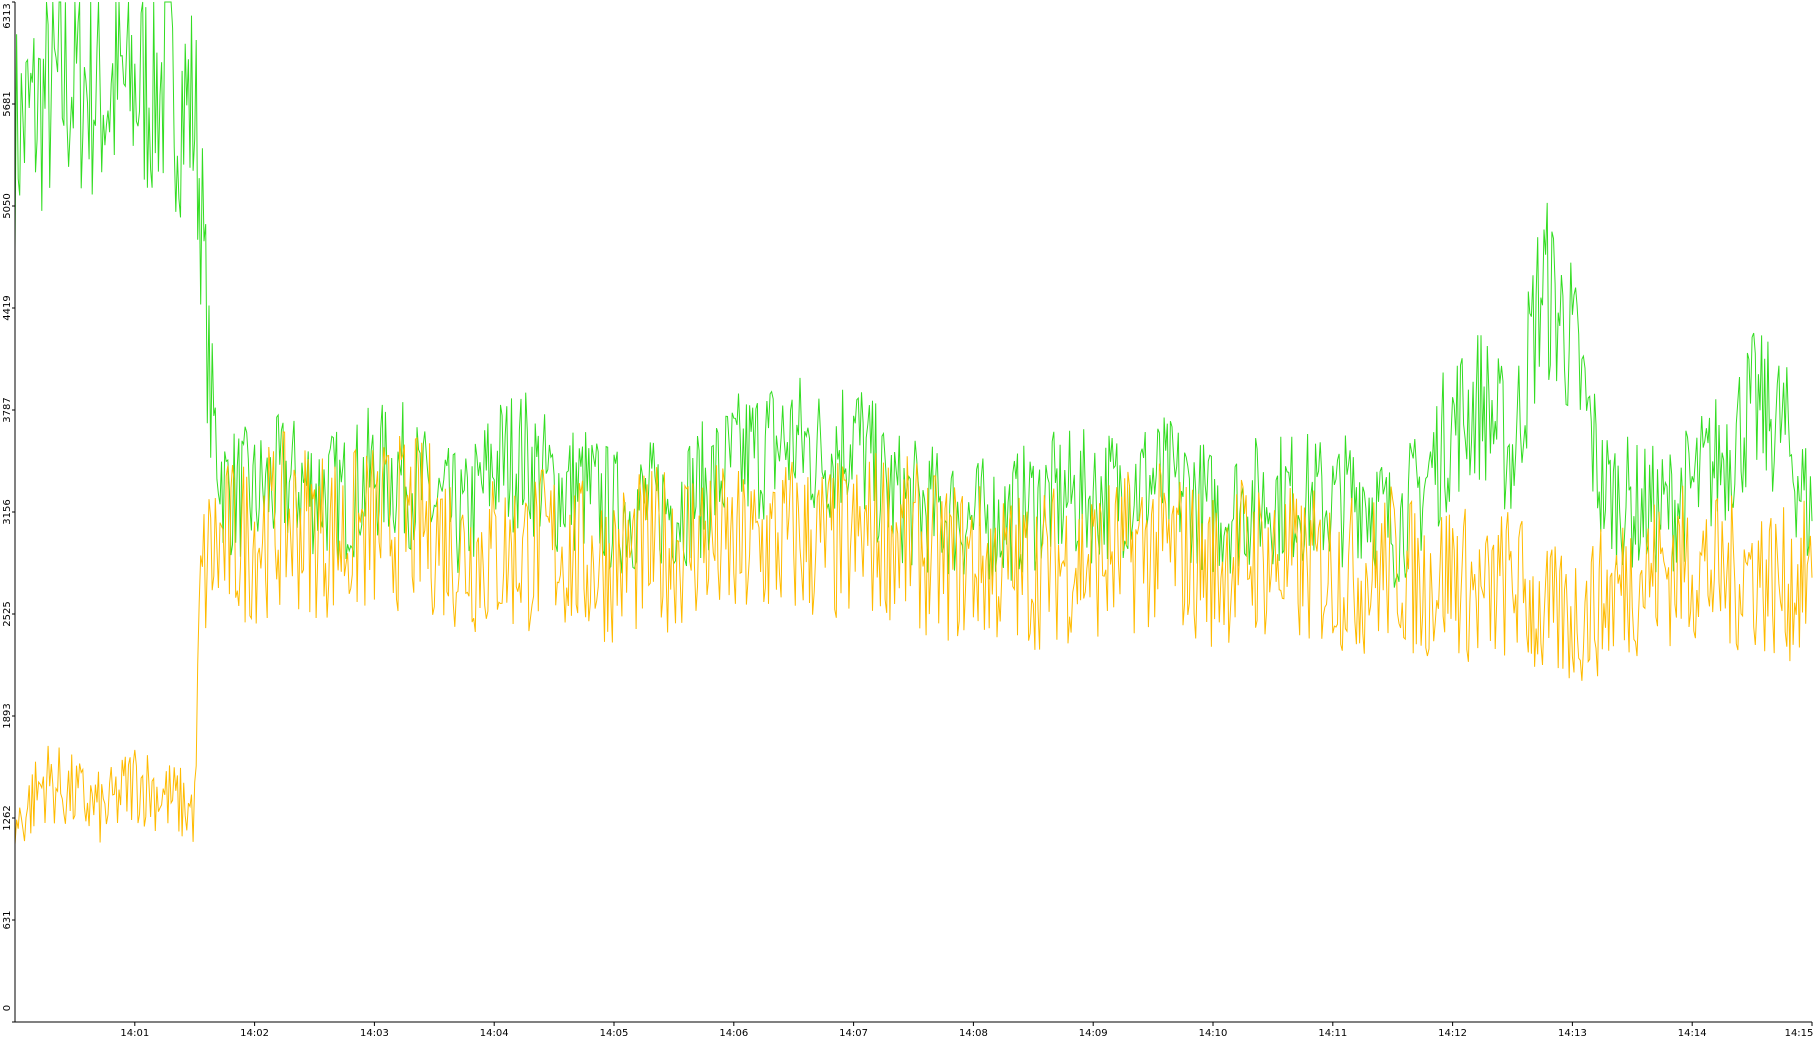  What do you see at coordinates (973, 1033) in the screenshot?
I see `x-tick-label: 14:08` at bounding box center [973, 1033].